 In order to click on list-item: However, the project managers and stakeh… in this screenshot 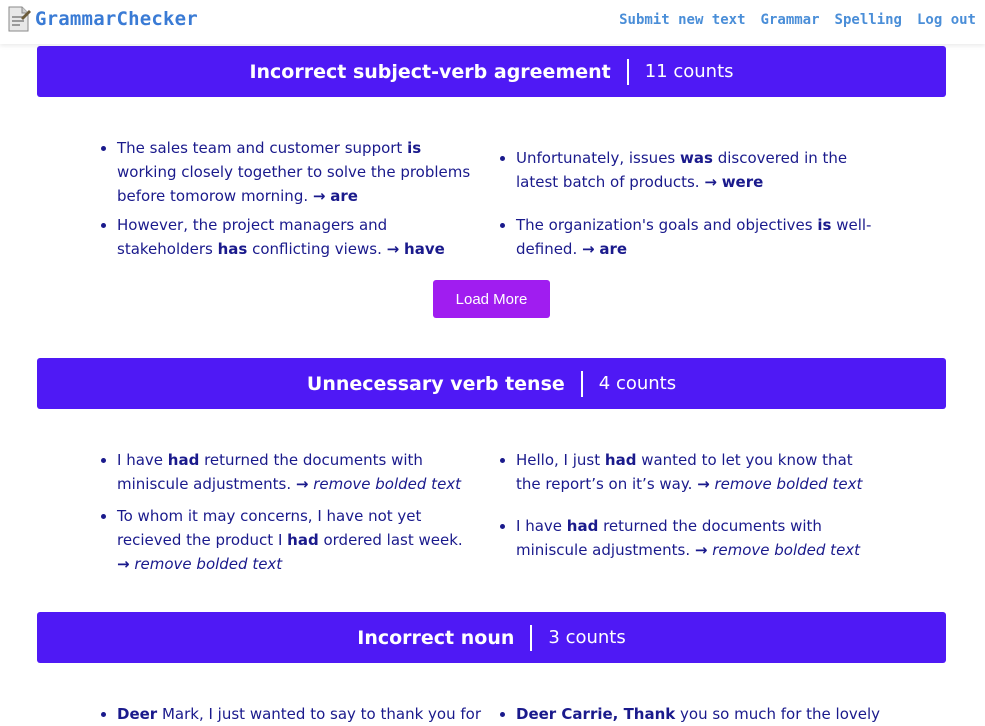, I will do `click(290, 237)`.